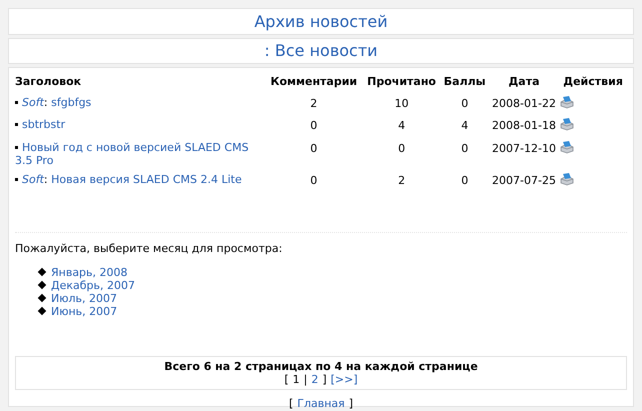  Describe the element at coordinates (524, 103) in the screenshot. I see `table-cell: 2008-01-22` at that location.